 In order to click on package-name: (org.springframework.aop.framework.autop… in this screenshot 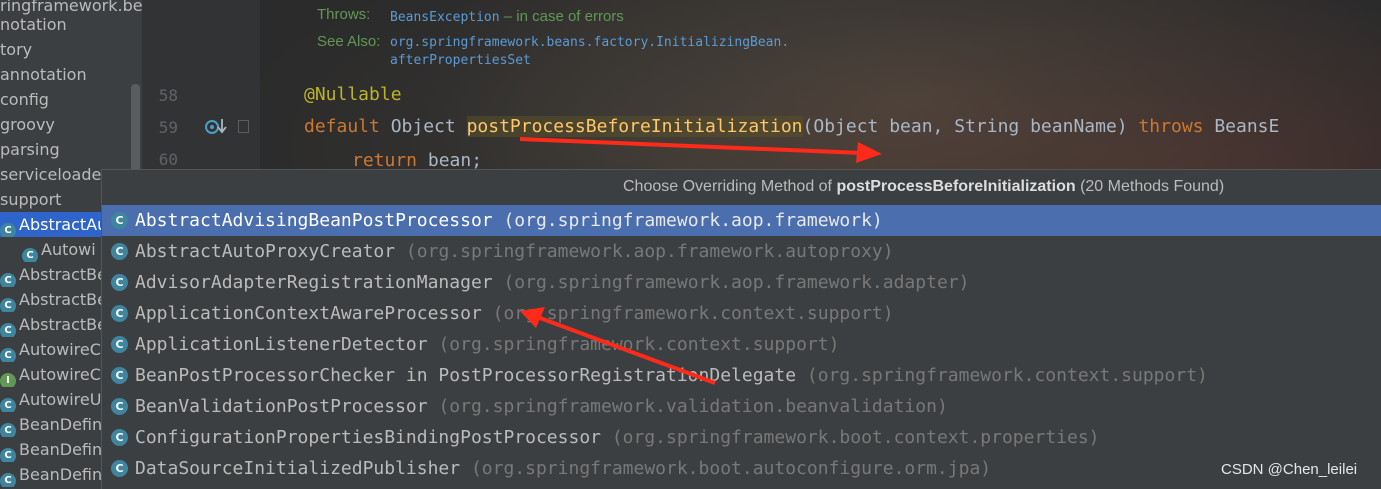, I will do `click(644, 251)`.